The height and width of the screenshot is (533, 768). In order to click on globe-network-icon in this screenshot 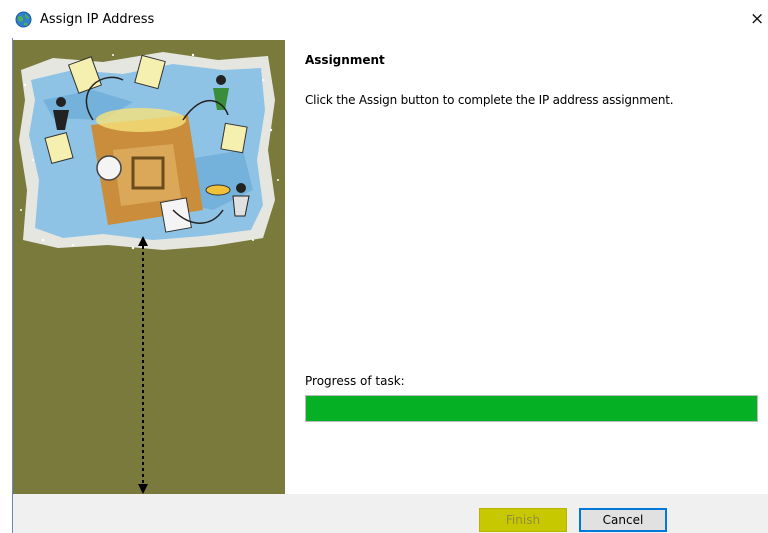, I will do `click(23, 19)`.